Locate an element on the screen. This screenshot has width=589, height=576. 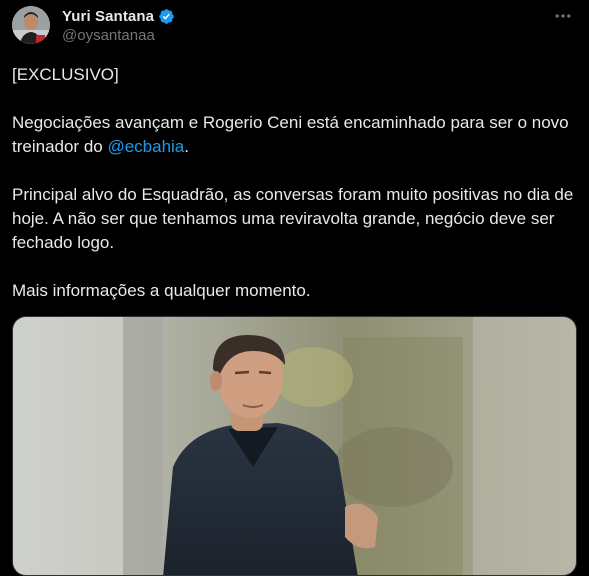
avatar-photo is located at coordinates (31, 25).